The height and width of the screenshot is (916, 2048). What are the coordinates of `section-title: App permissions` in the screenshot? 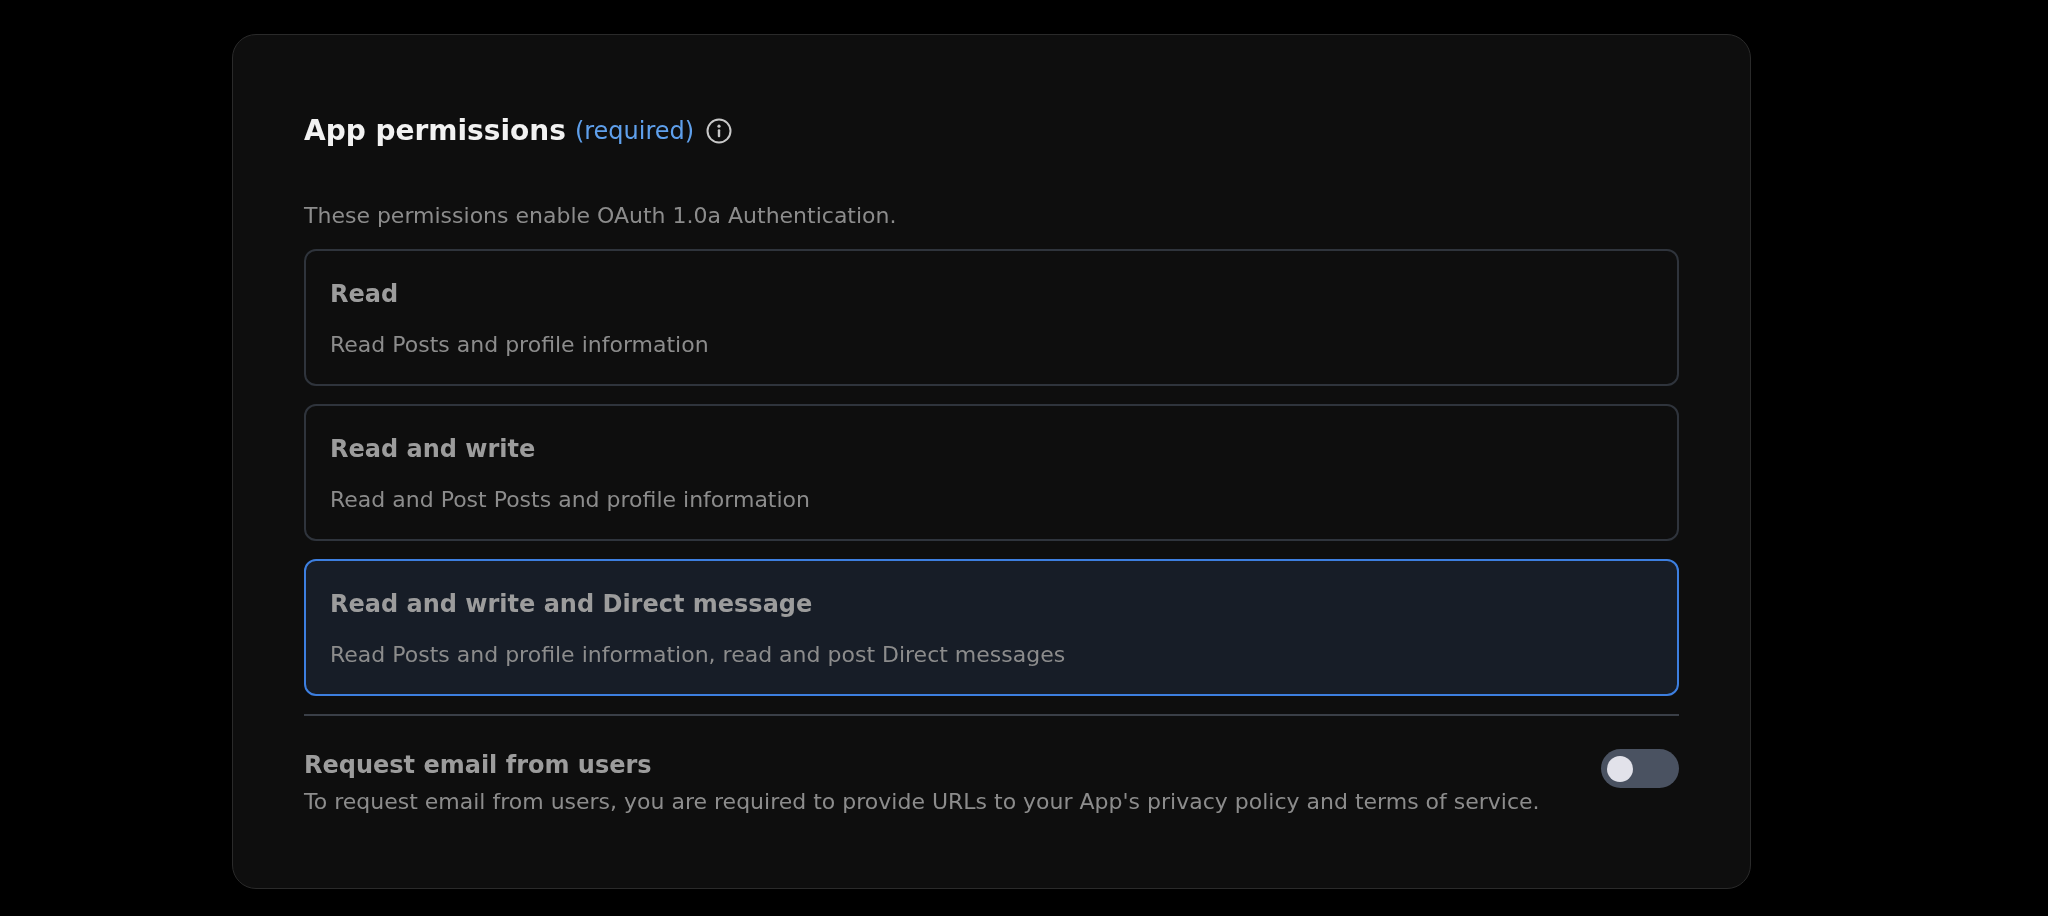 It's located at (435, 131).